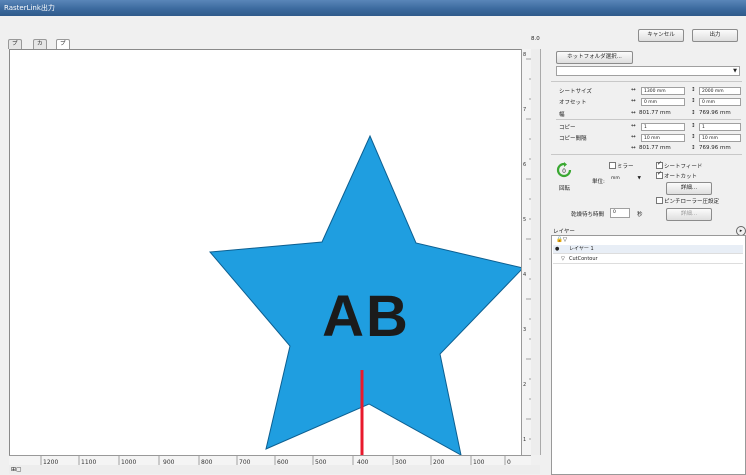  Describe the element at coordinates (625, 167) in the screenshot. I see `mirror-label: ミラー` at that location.